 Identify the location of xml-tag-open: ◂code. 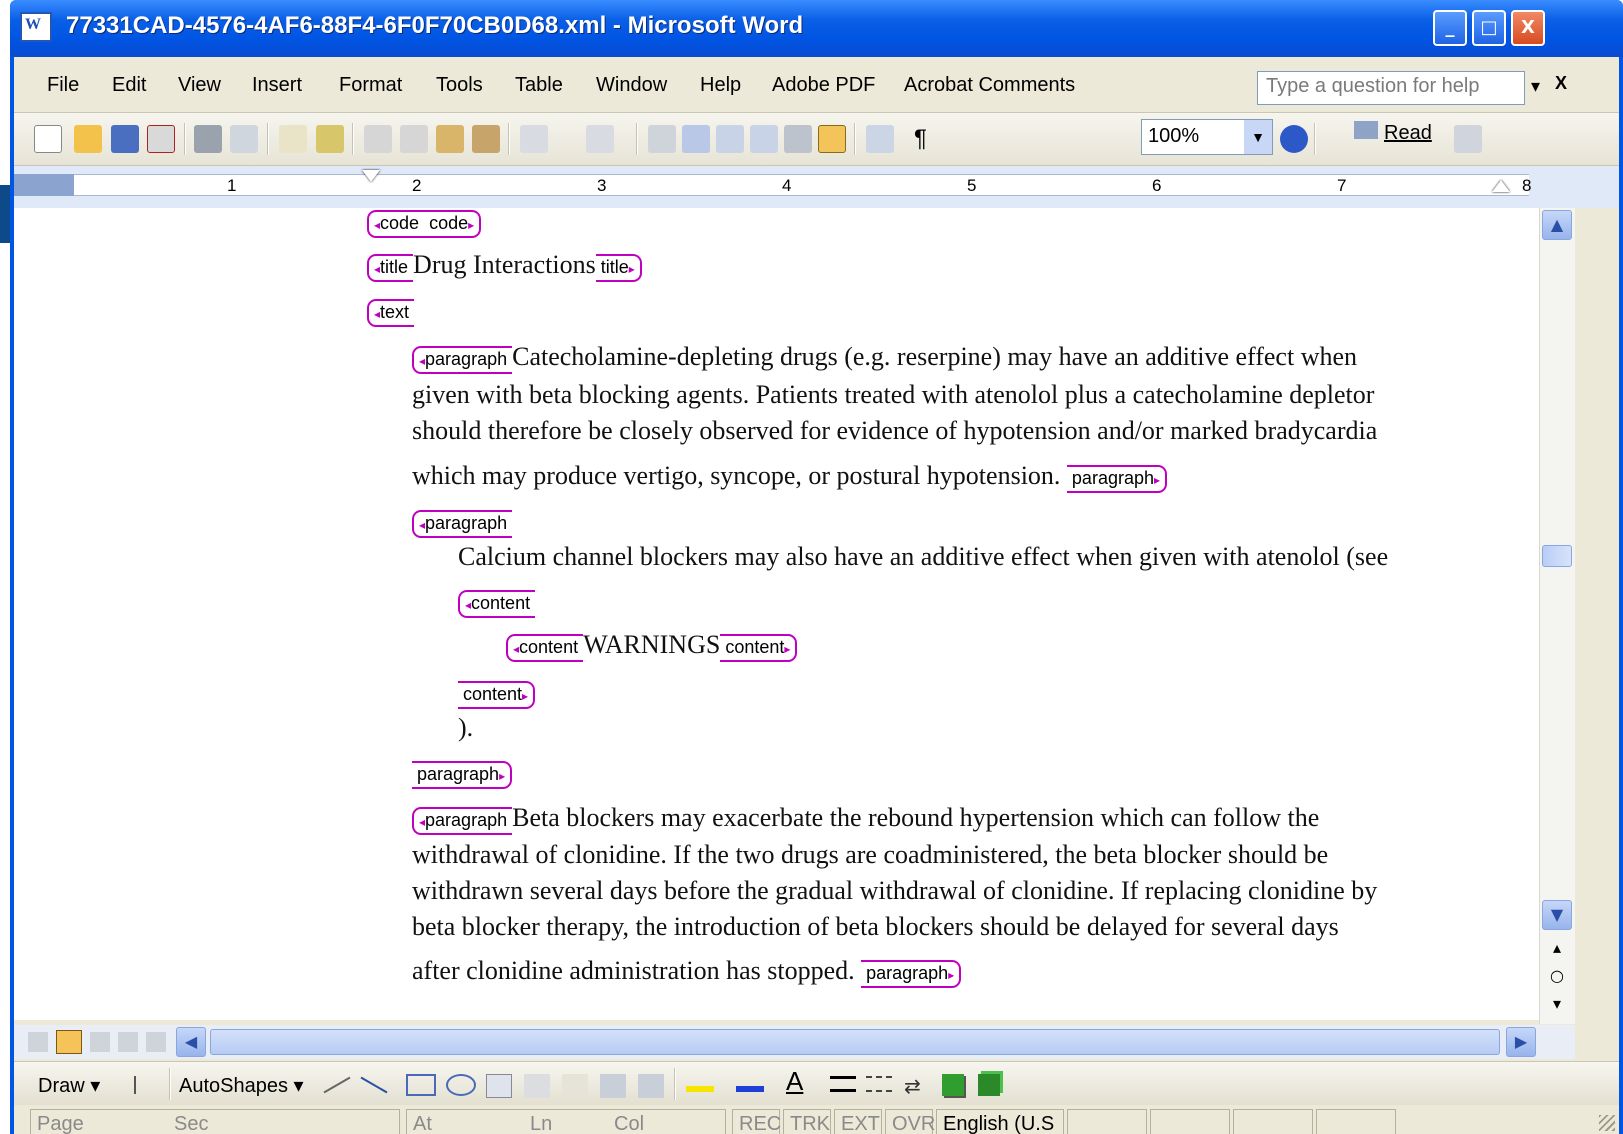
(396, 224).